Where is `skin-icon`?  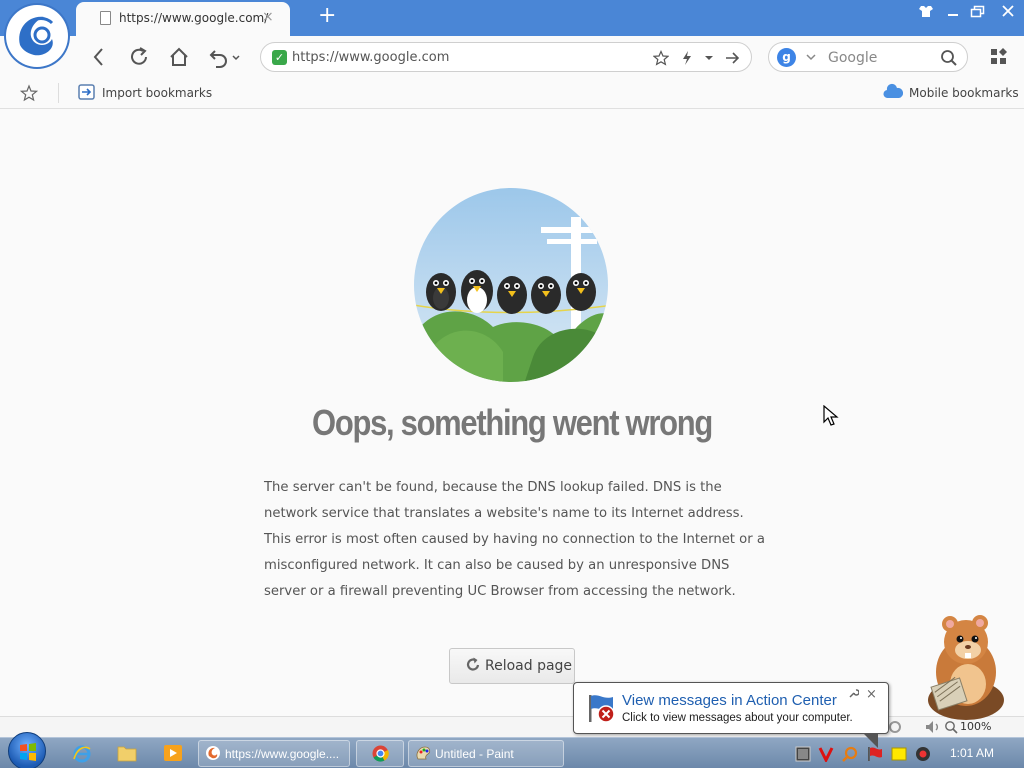 skin-icon is located at coordinates (926, 11).